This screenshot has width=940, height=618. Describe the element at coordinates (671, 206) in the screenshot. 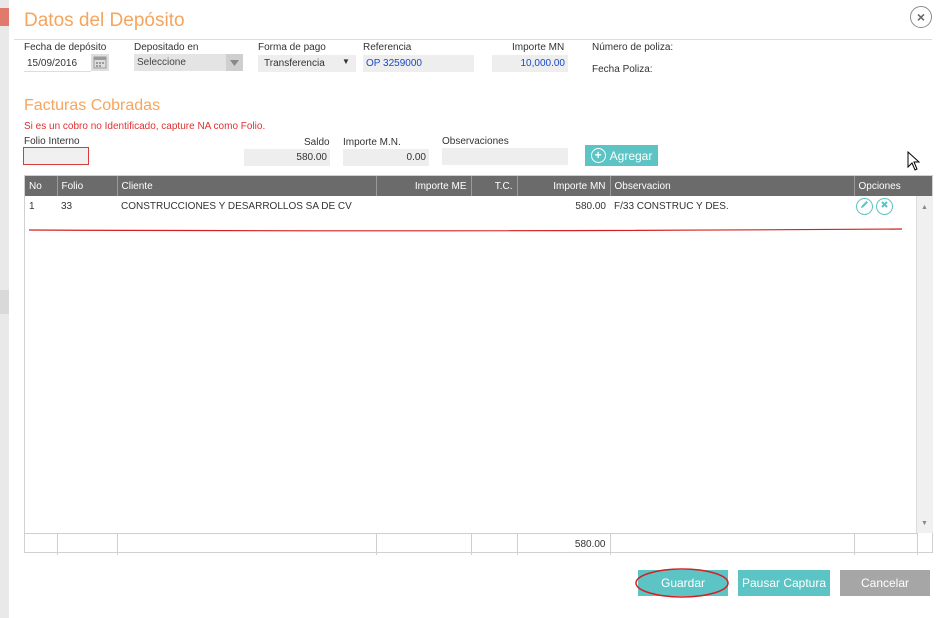

I see `cell-observacion: F/33 CONSTRUC Y DES.` at that location.